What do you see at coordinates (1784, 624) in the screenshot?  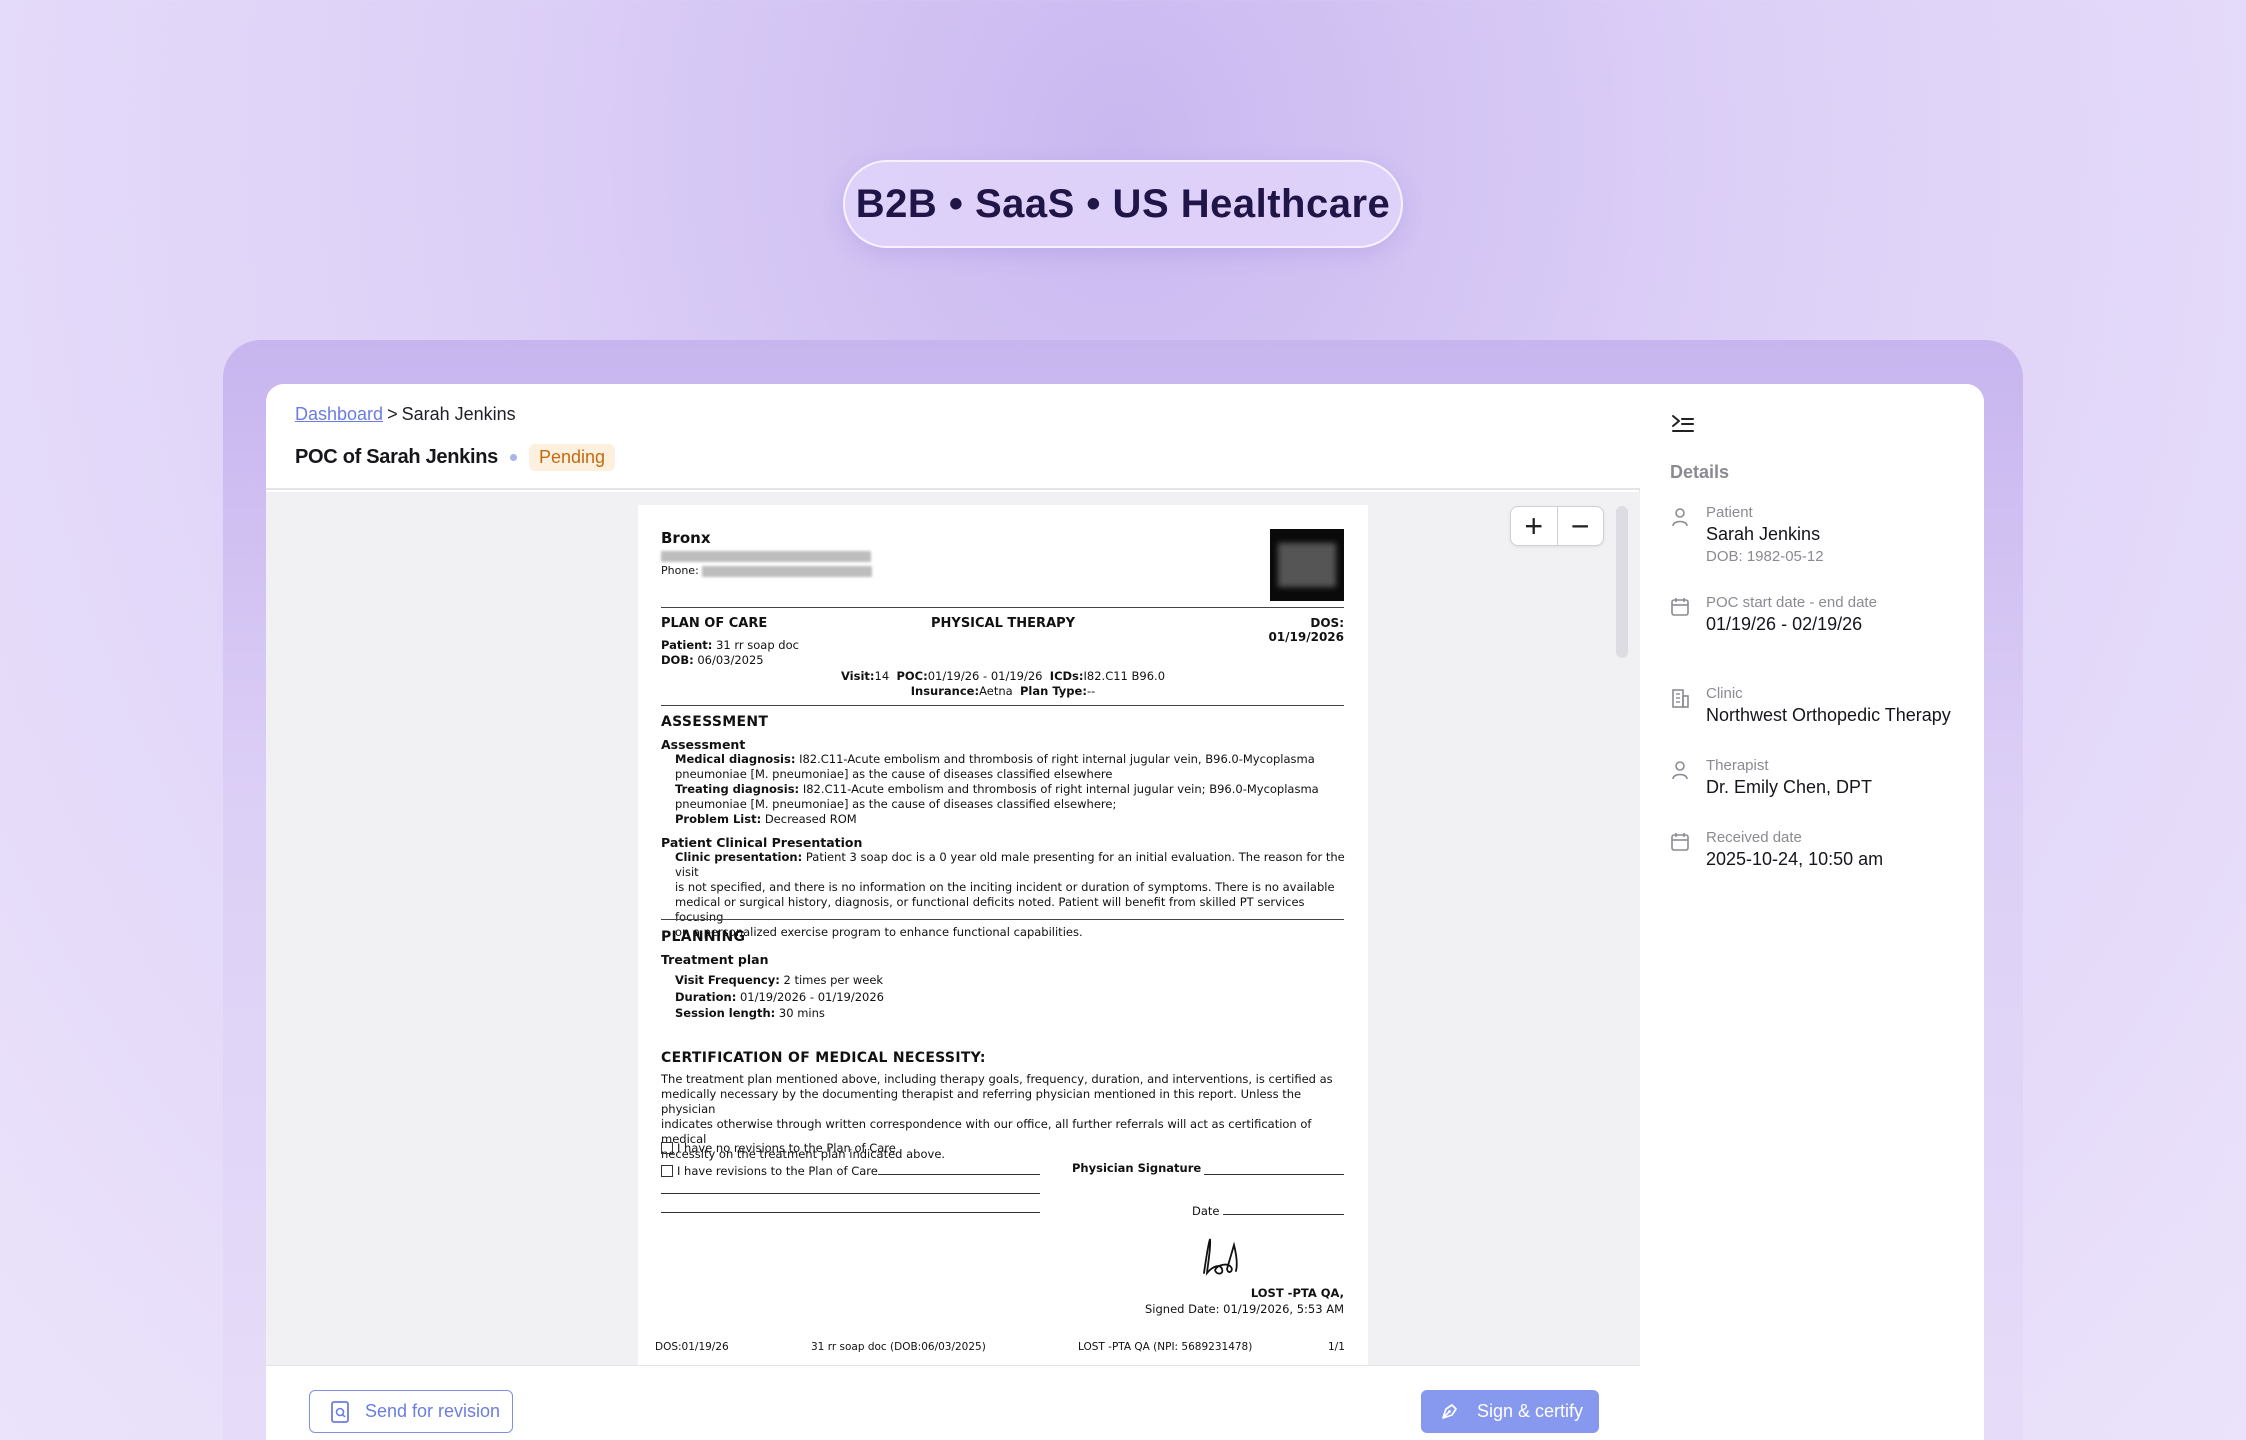 I see `poc-dates-value: 01/19/26 - 02/19/26` at bounding box center [1784, 624].